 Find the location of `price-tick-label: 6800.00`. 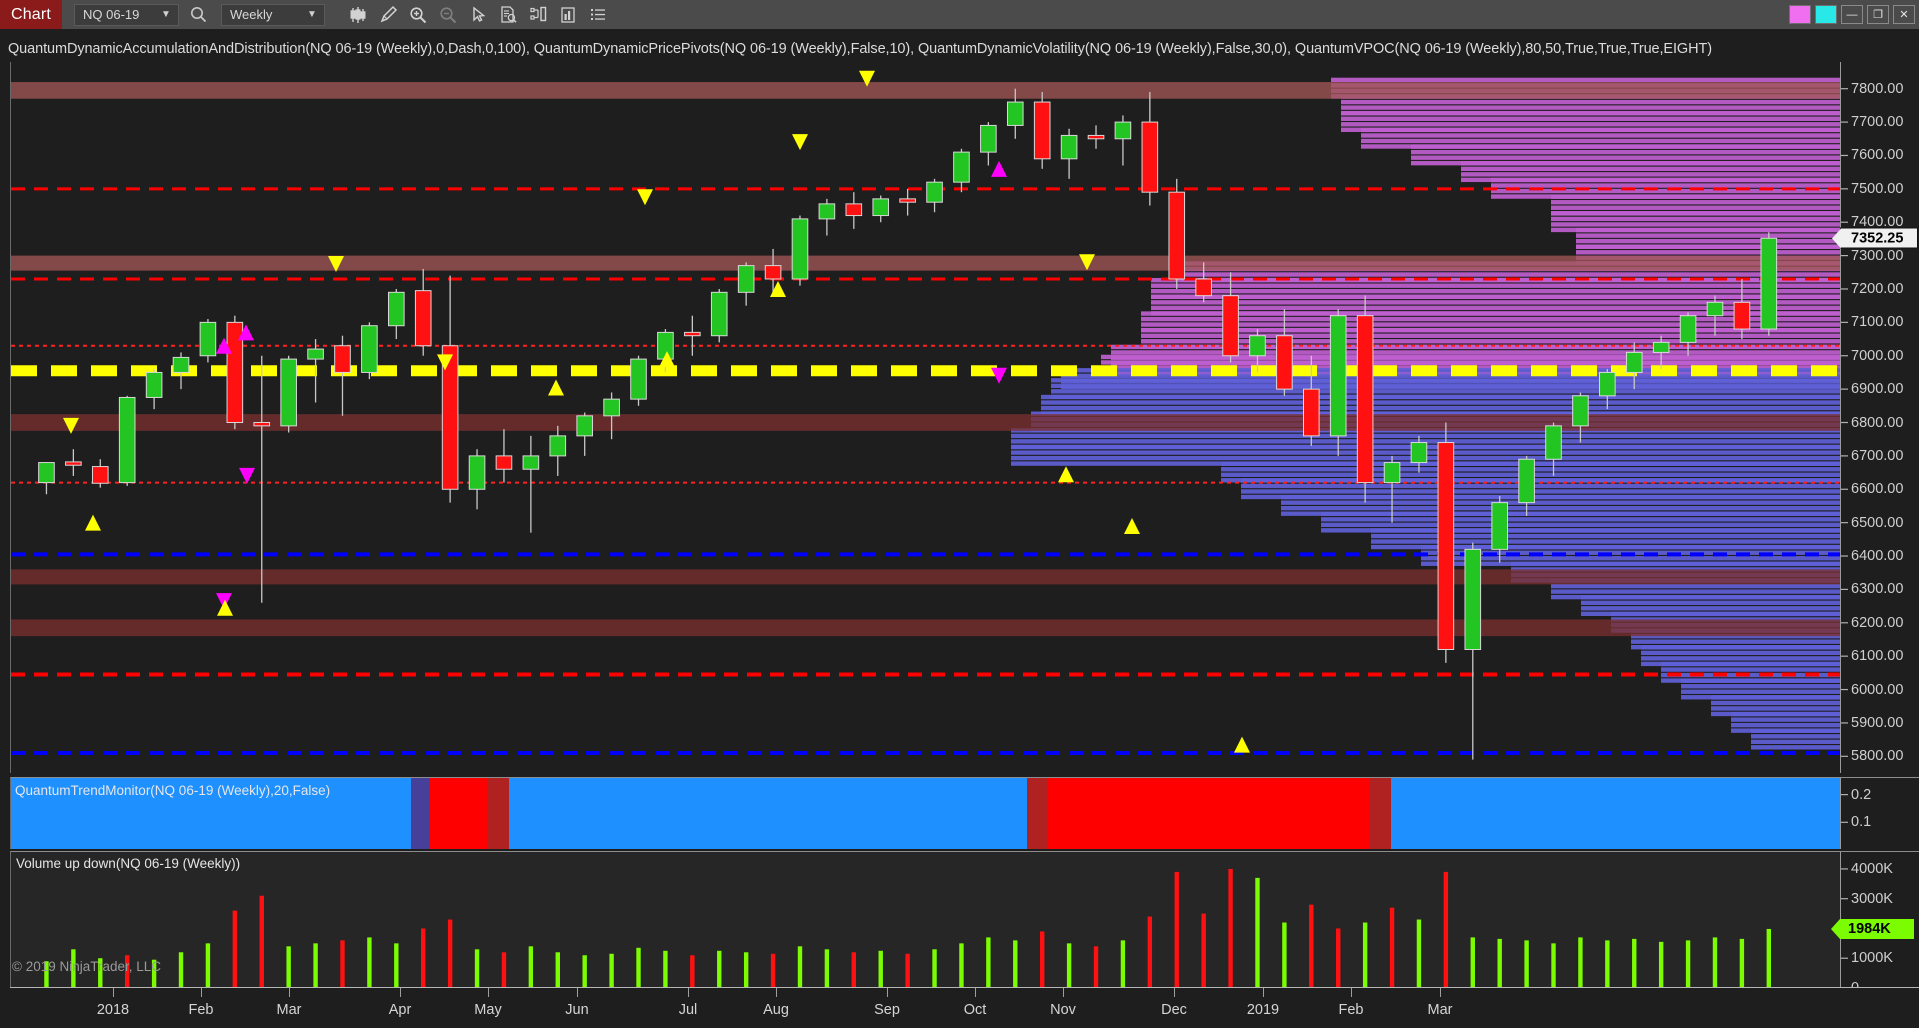

price-tick-label: 6800.00 is located at coordinates (1877, 422).